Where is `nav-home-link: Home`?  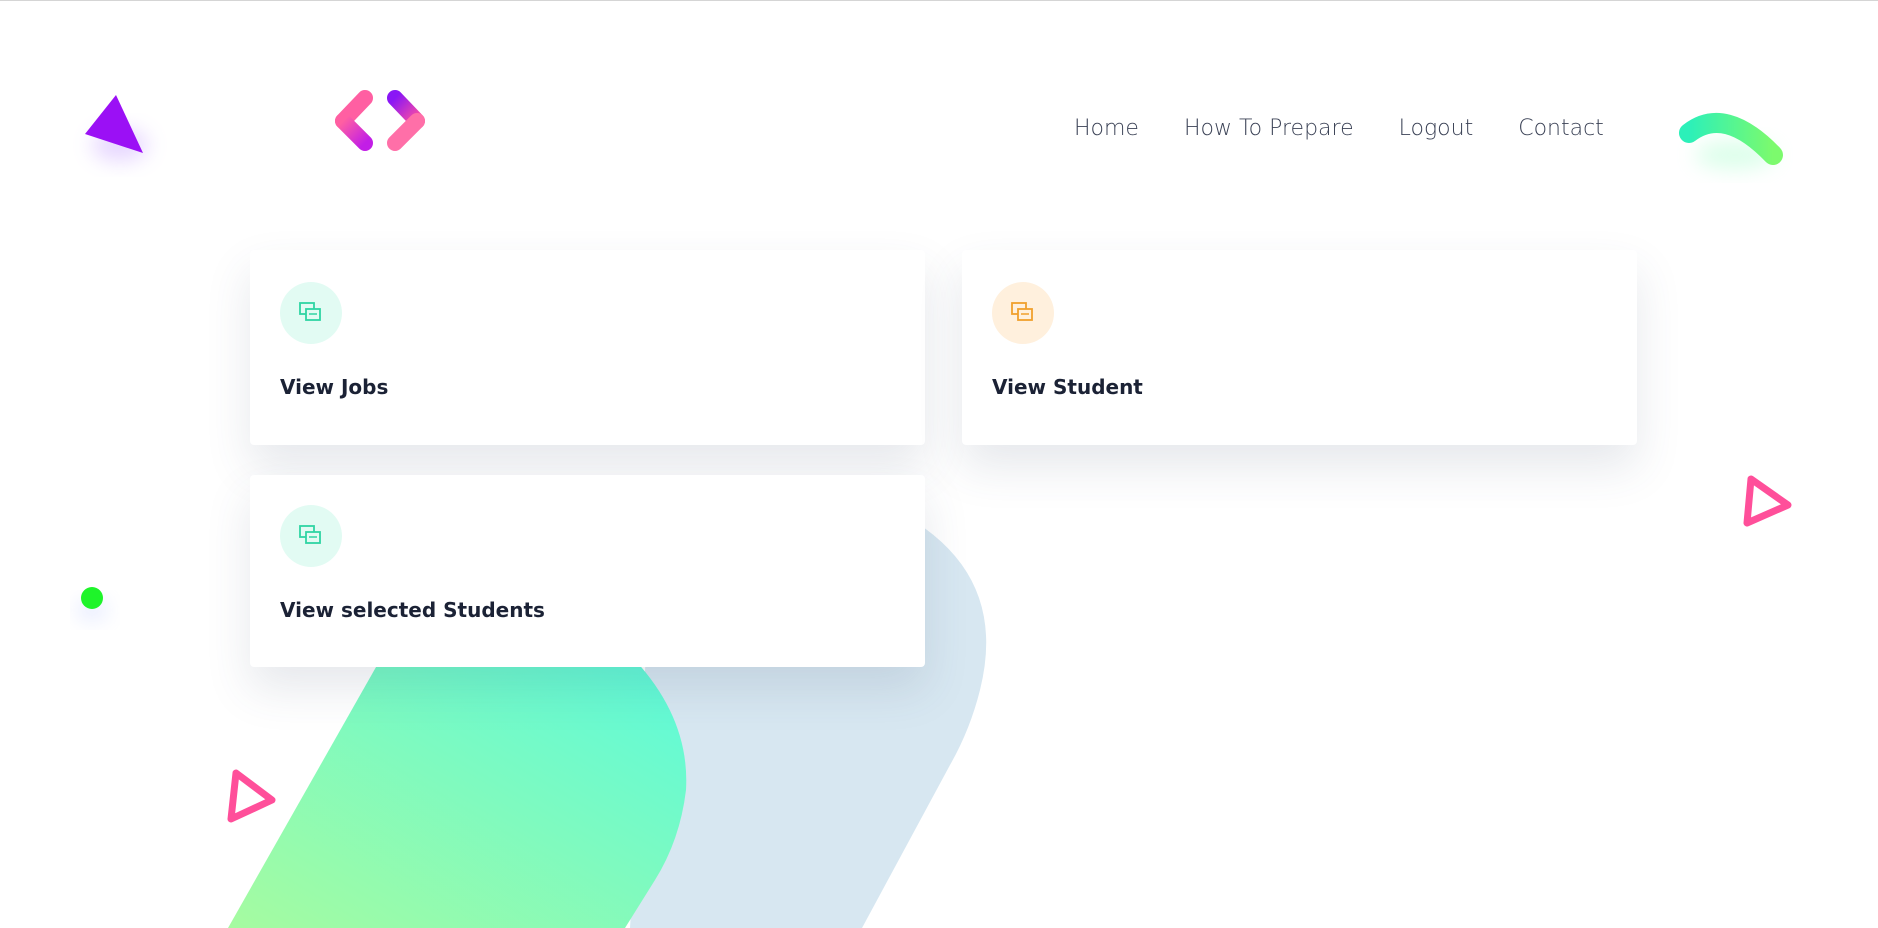 nav-home-link: Home is located at coordinates (1106, 129).